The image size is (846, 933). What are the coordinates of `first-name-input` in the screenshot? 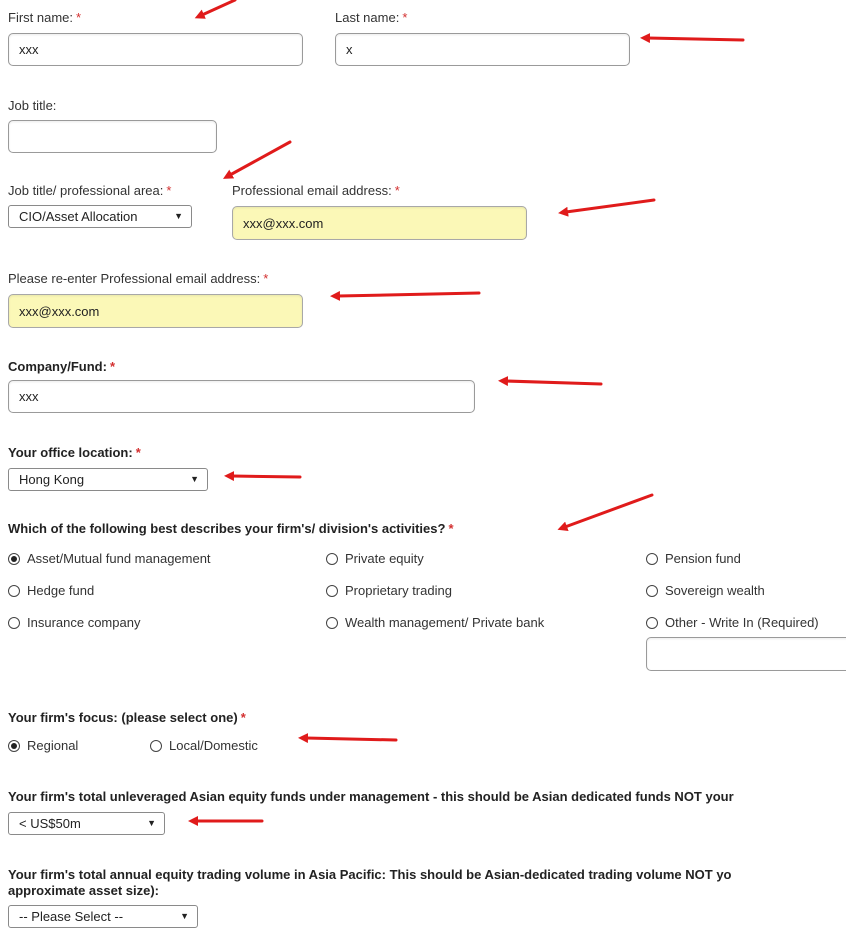 It's located at (155, 49).